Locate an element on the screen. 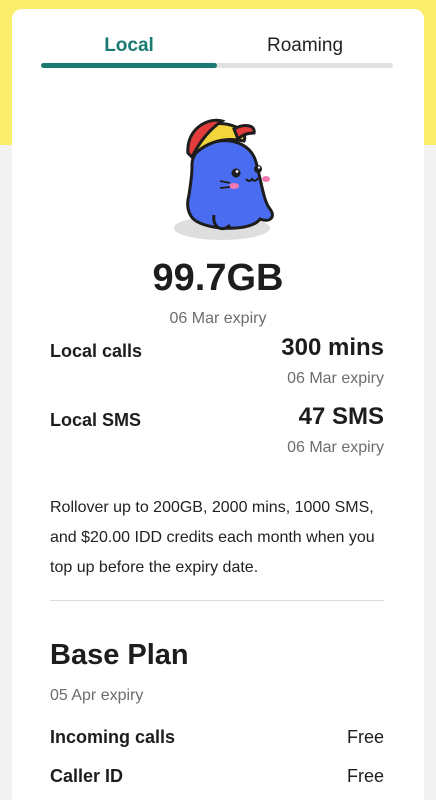 The height and width of the screenshot is (800, 436). tab-bar: Local Roaming is located at coordinates (217, 56).